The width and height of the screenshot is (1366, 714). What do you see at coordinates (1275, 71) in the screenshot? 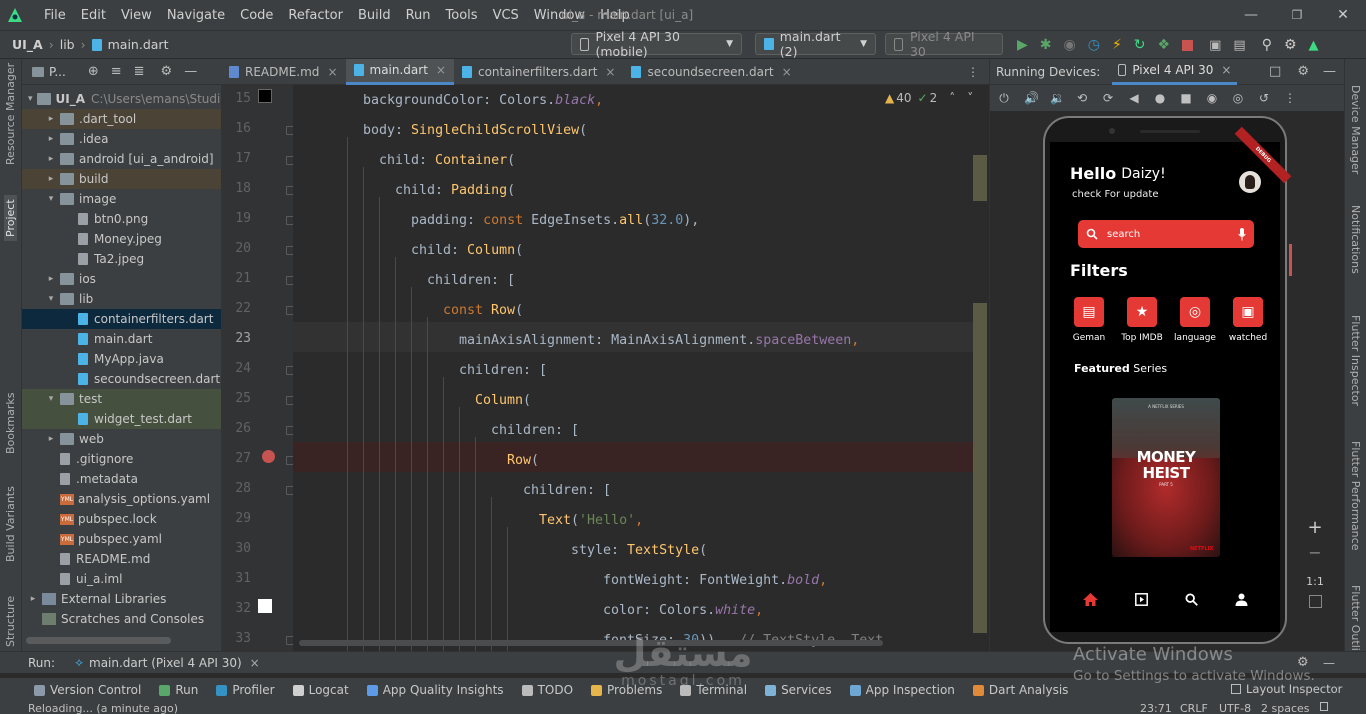
I see `window-icon: □` at bounding box center [1275, 71].